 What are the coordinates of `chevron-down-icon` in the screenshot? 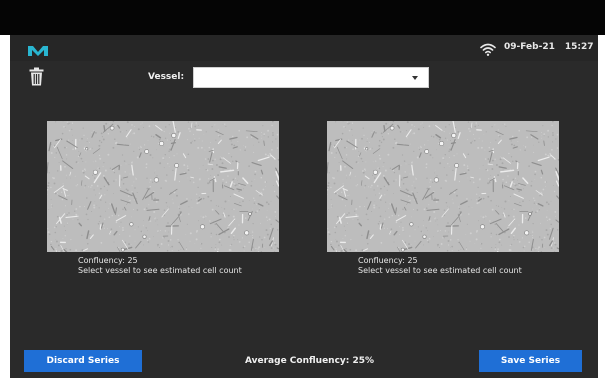 It's located at (415, 78).